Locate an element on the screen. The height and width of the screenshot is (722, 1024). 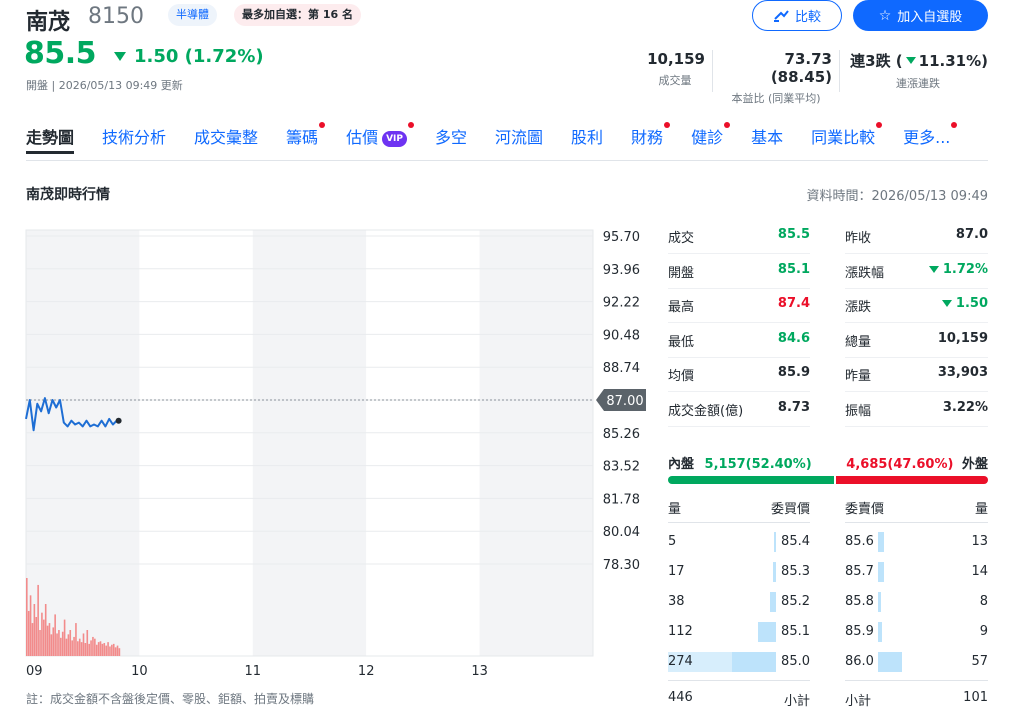
quote-key: 最低 is located at coordinates (681, 342).